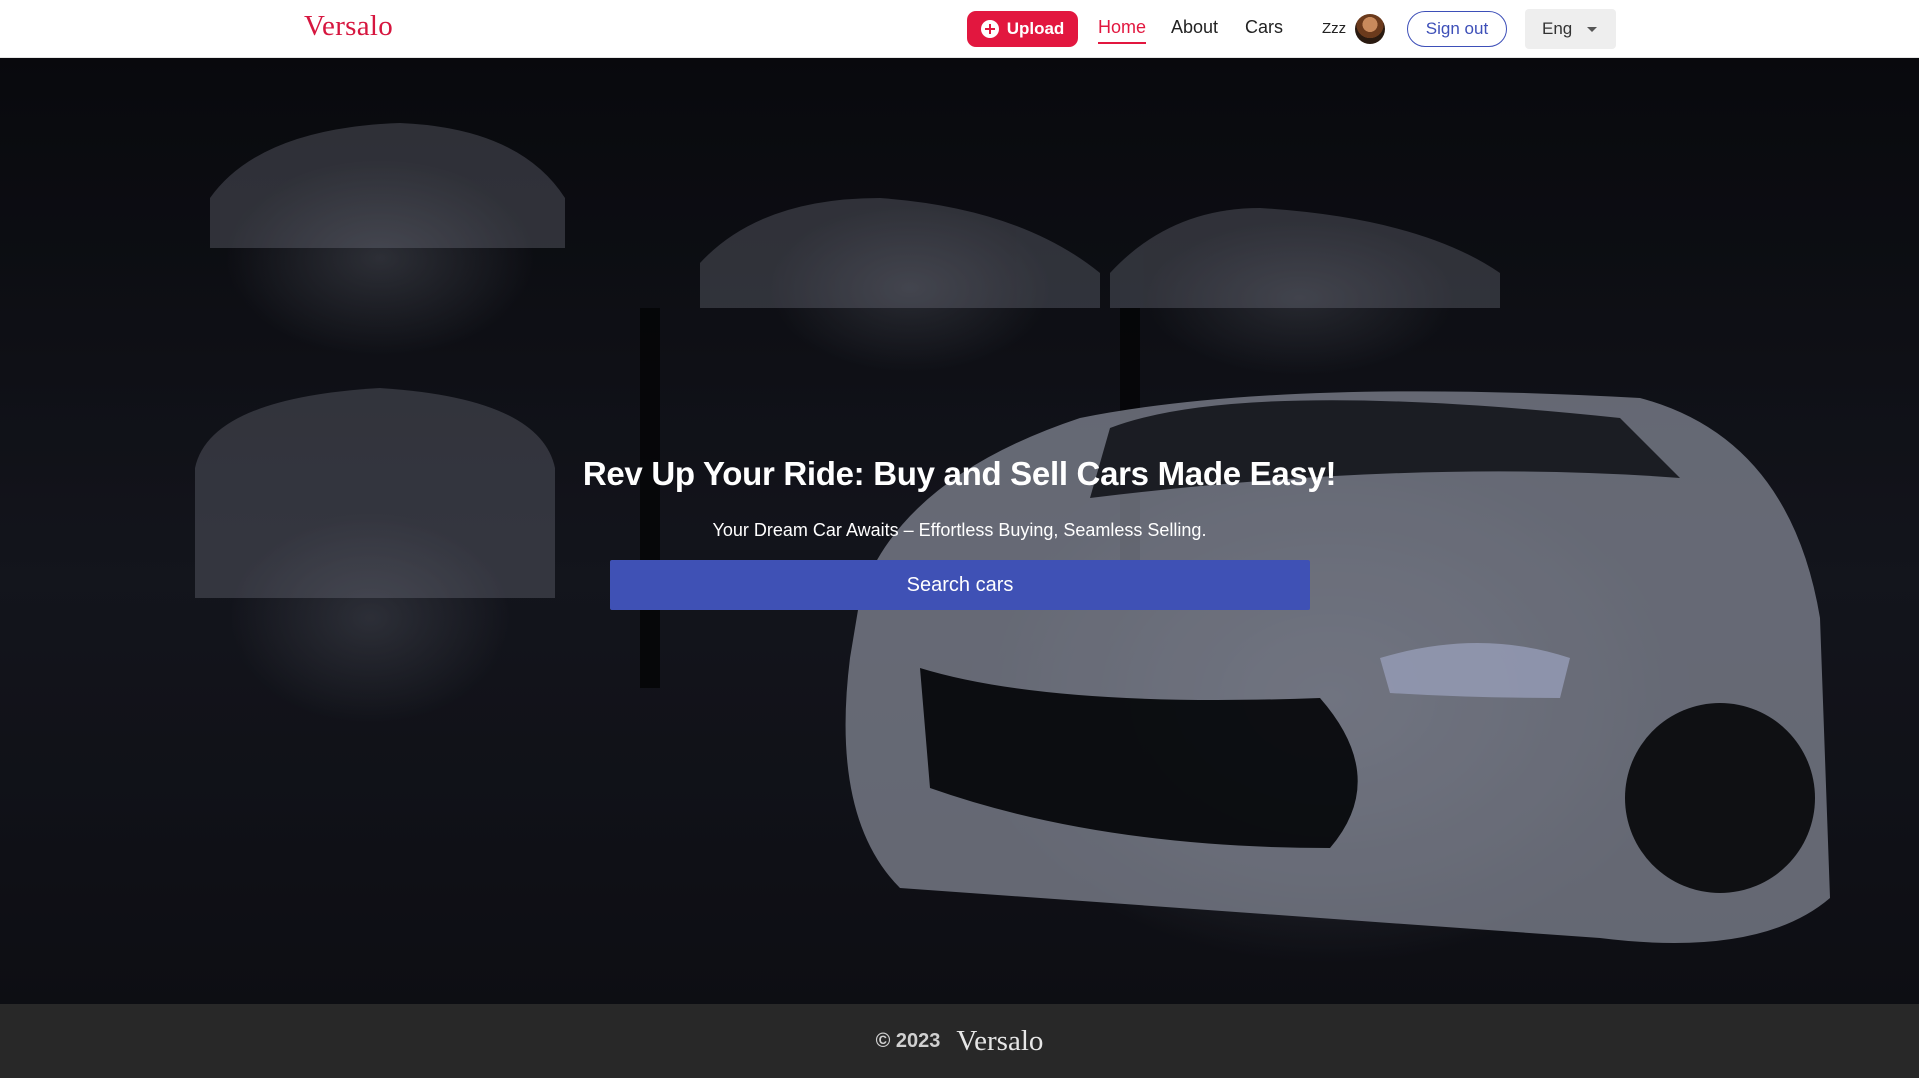 The image size is (1919, 1078). I want to click on language-select: Eng, so click(1570, 29).